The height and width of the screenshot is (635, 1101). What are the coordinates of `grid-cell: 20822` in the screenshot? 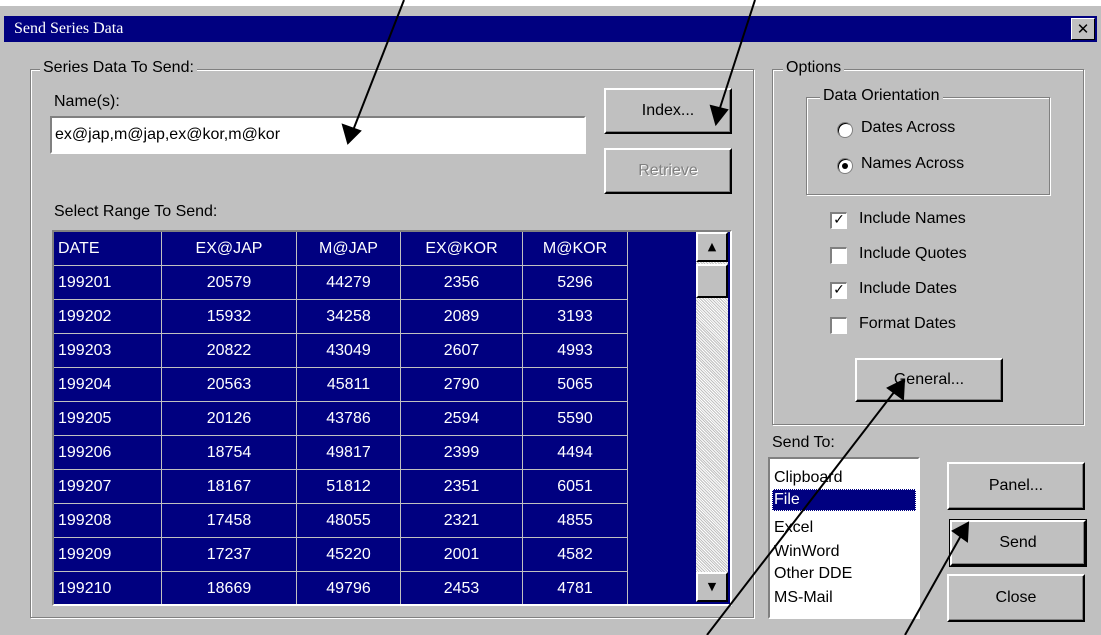 It's located at (229, 350).